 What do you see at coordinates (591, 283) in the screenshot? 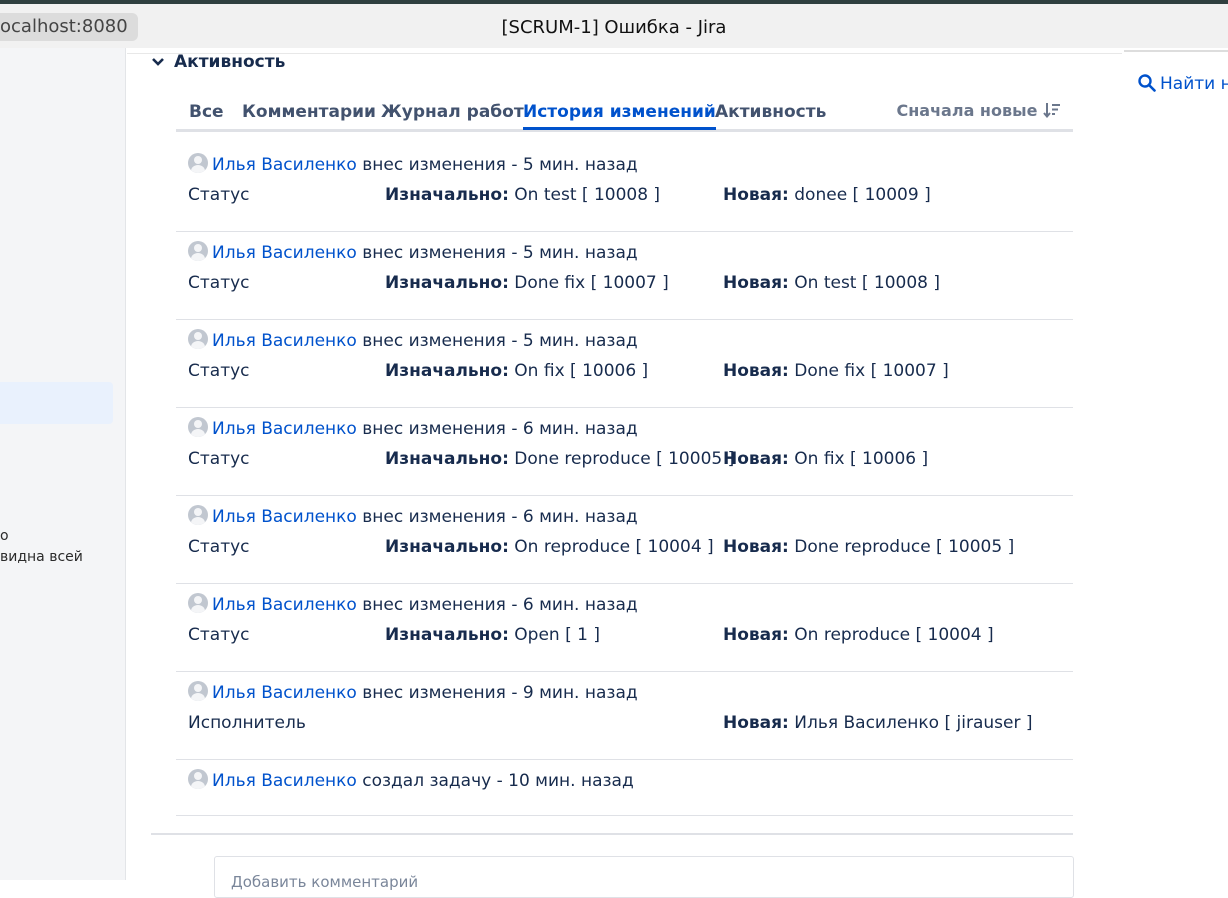
I see `original-text: Done fix [ 10007 ]` at bounding box center [591, 283].